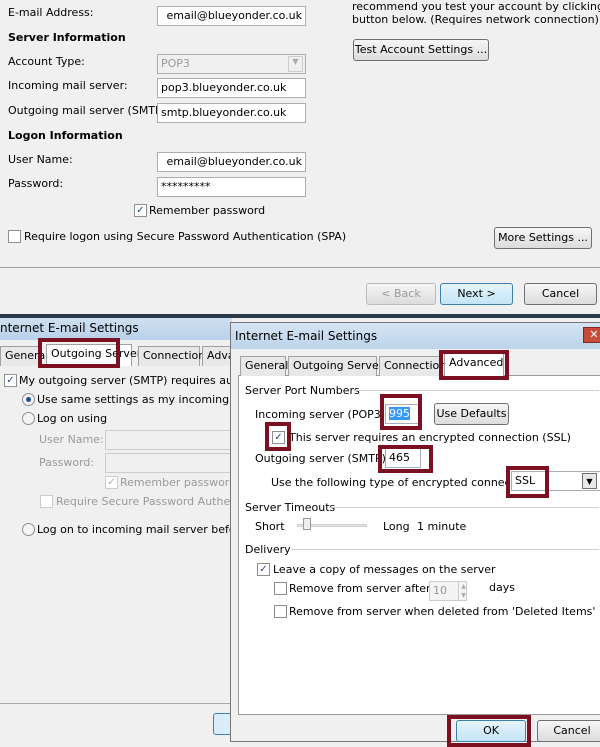  What do you see at coordinates (10, 380) in the screenshot?
I see `smtp-auth-checkbox: ✓` at bounding box center [10, 380].